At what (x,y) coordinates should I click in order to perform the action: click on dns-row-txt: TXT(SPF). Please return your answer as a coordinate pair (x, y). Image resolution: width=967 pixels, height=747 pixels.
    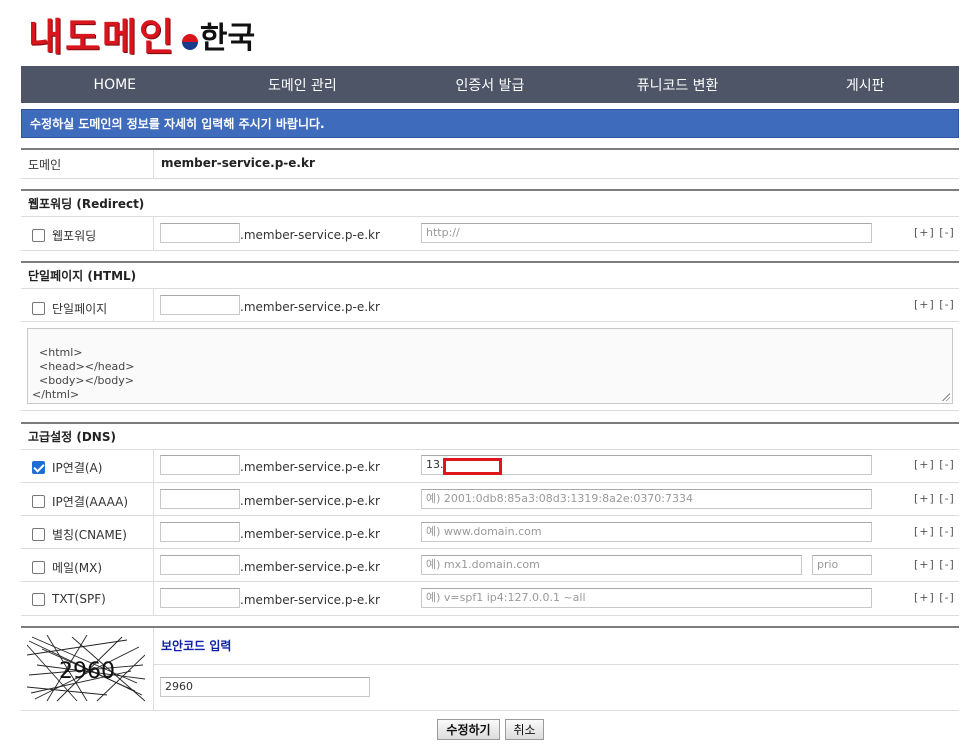
    Looking at the image, I should click on (67, 599).